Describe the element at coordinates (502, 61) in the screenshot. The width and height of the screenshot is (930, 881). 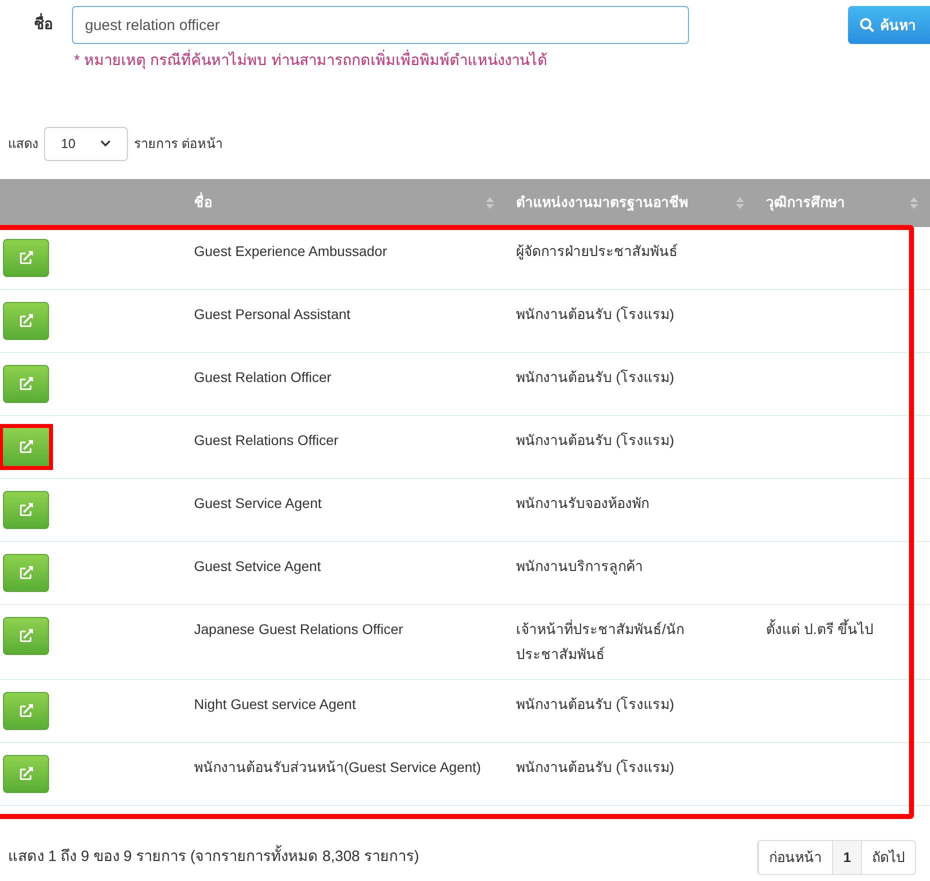
I see `note-text: * หมายเหตุ กรณีที่ค้นหาไม่พบ ท่านสามารถกดเพิ่มเพื่อพิมพ์ตำแหน่งงานได้` at that location.